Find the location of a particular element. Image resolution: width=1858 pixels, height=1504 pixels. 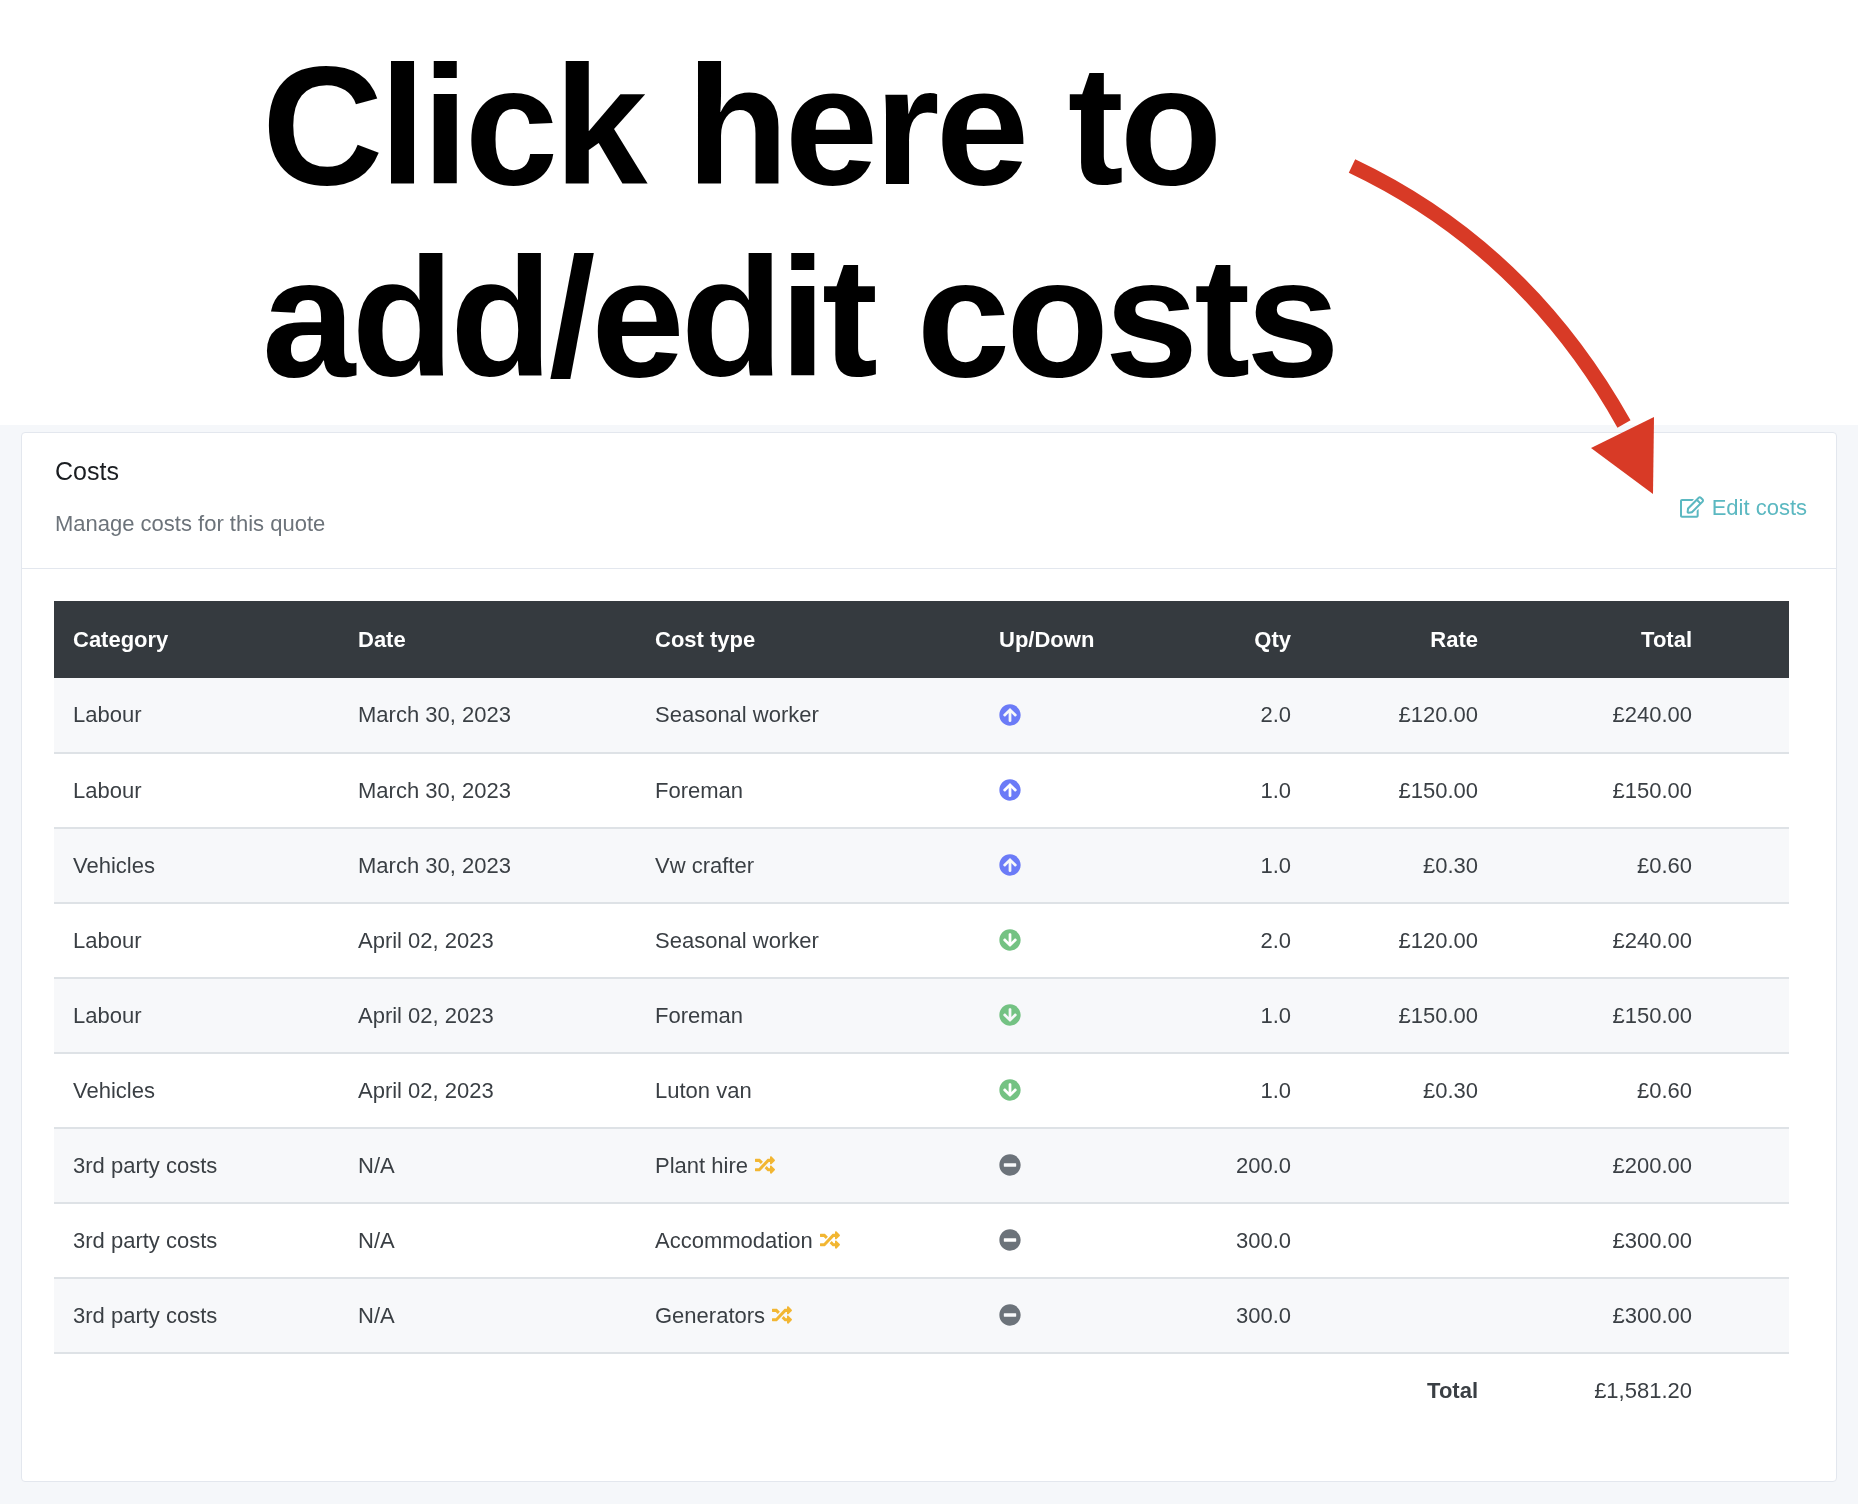

column-header: Date is located at coordinates (487, 639).